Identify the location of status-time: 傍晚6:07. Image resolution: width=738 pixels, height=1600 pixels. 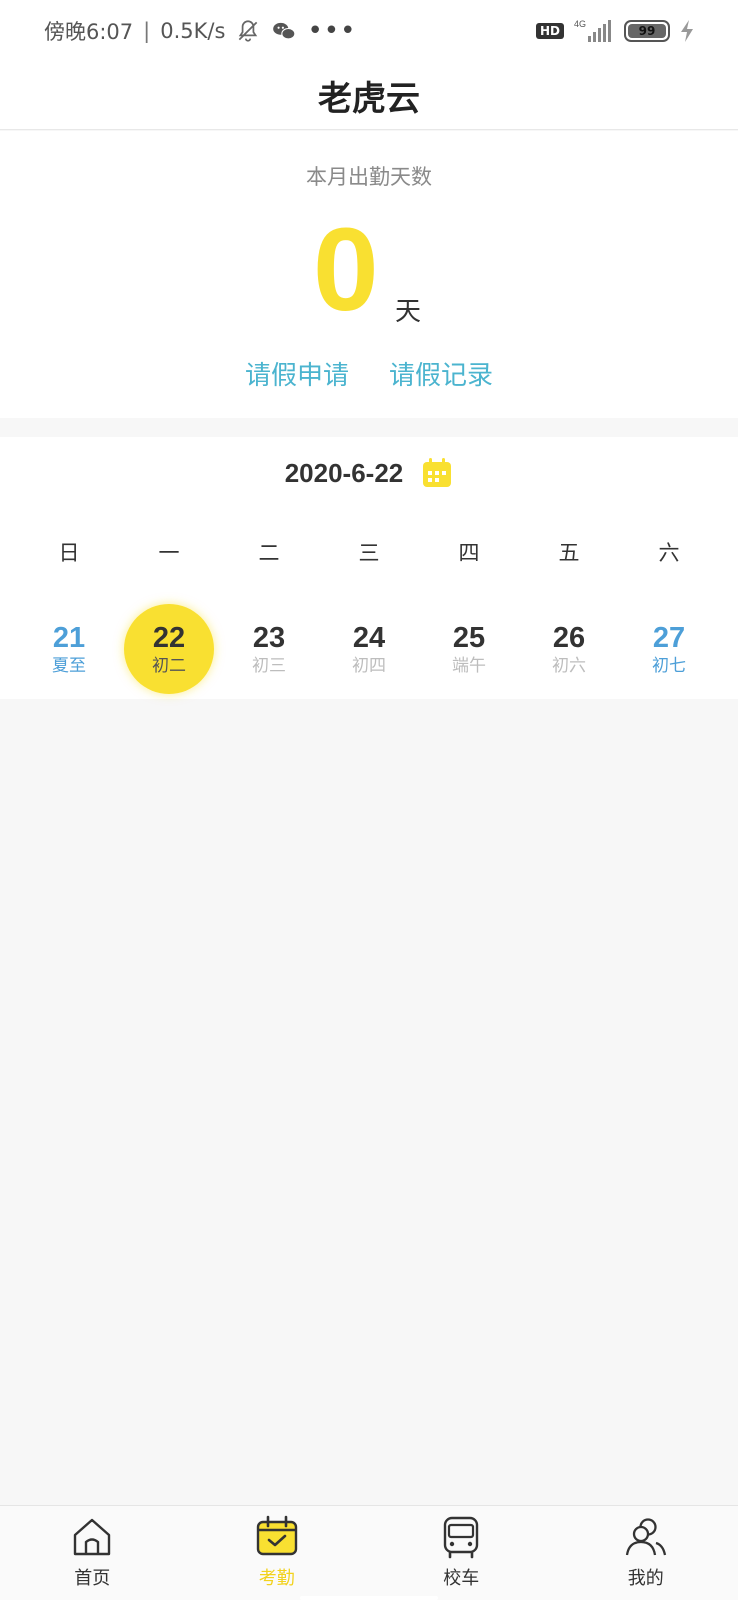
(89, 32).